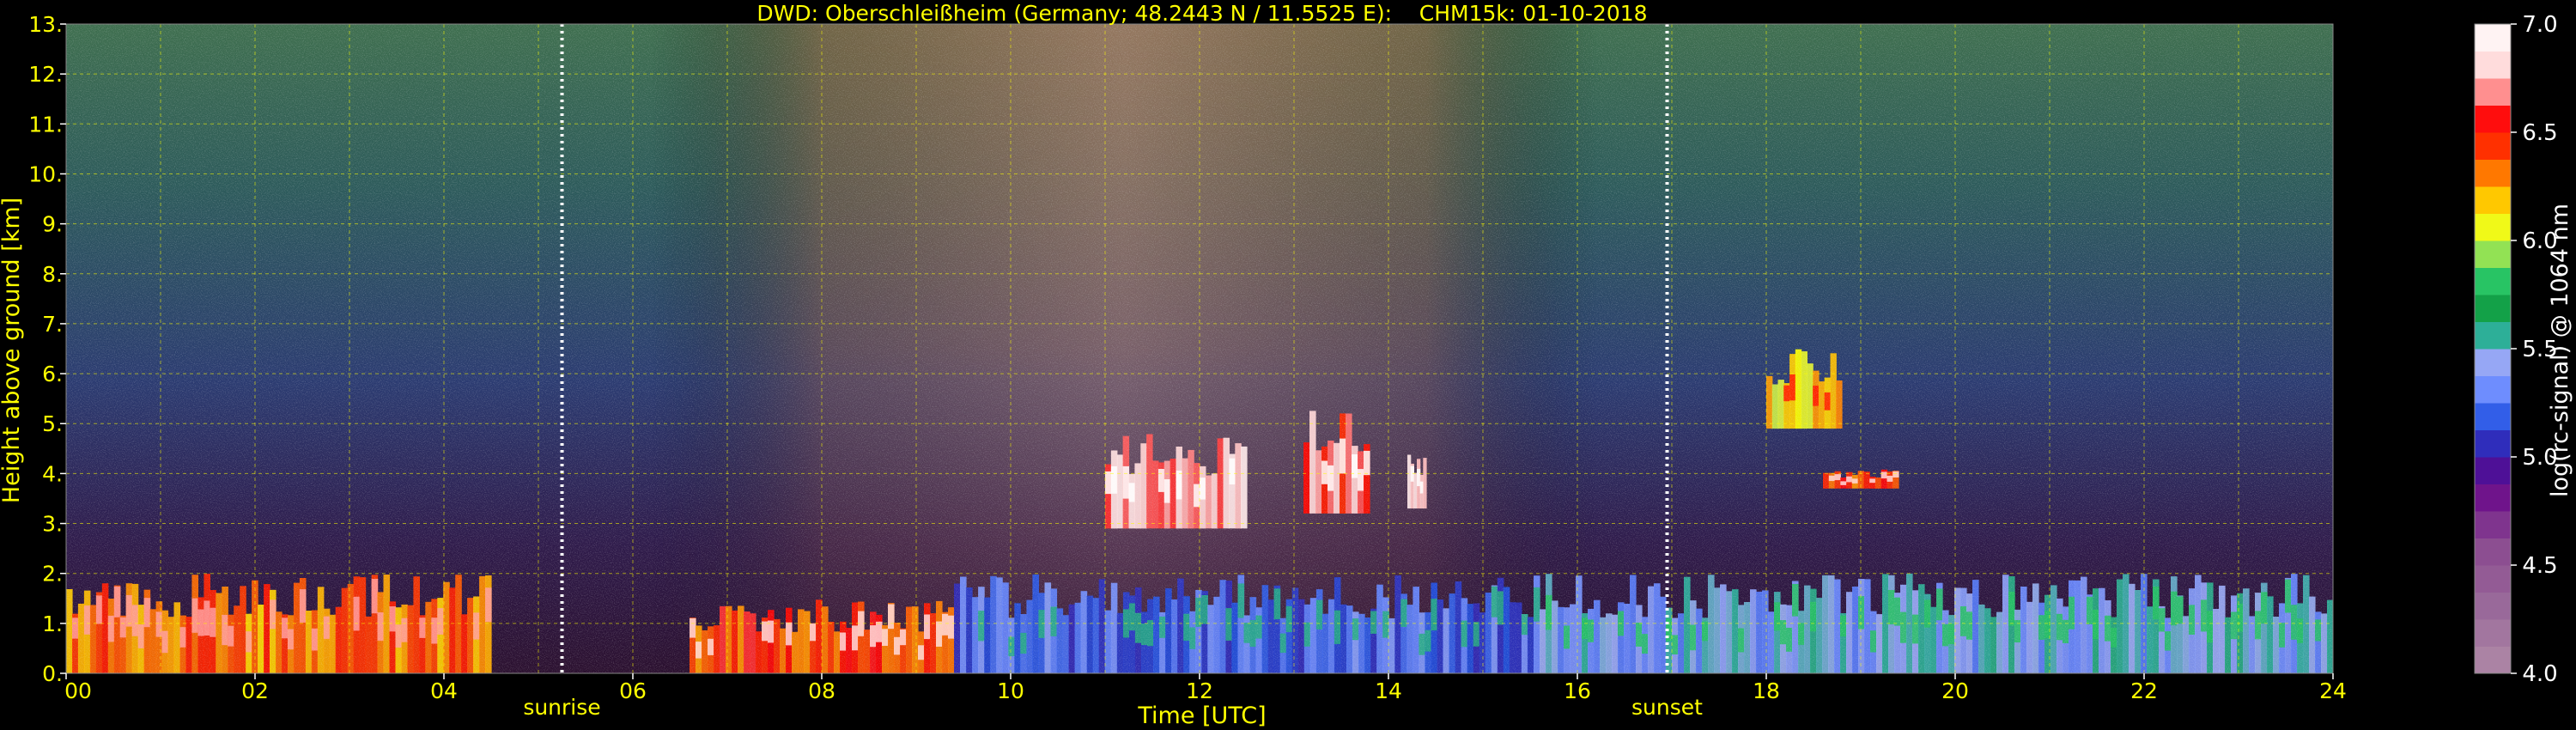 The width and height of the screenshot is (2576, 730). I want to click on y-tick-label: 7., so click(52, 324).